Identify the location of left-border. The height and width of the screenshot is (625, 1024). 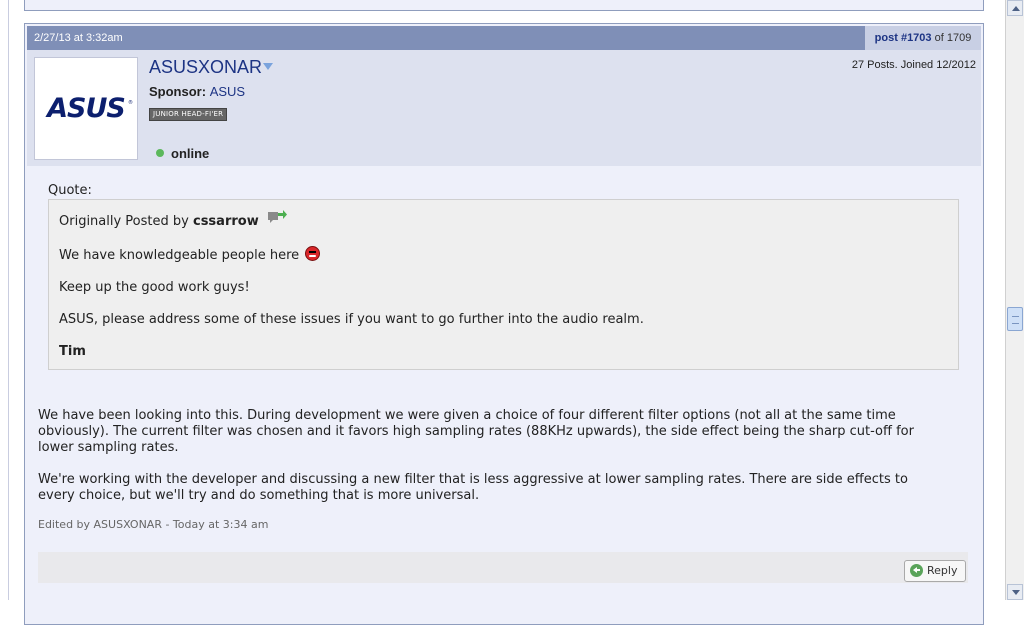
(8, 300).